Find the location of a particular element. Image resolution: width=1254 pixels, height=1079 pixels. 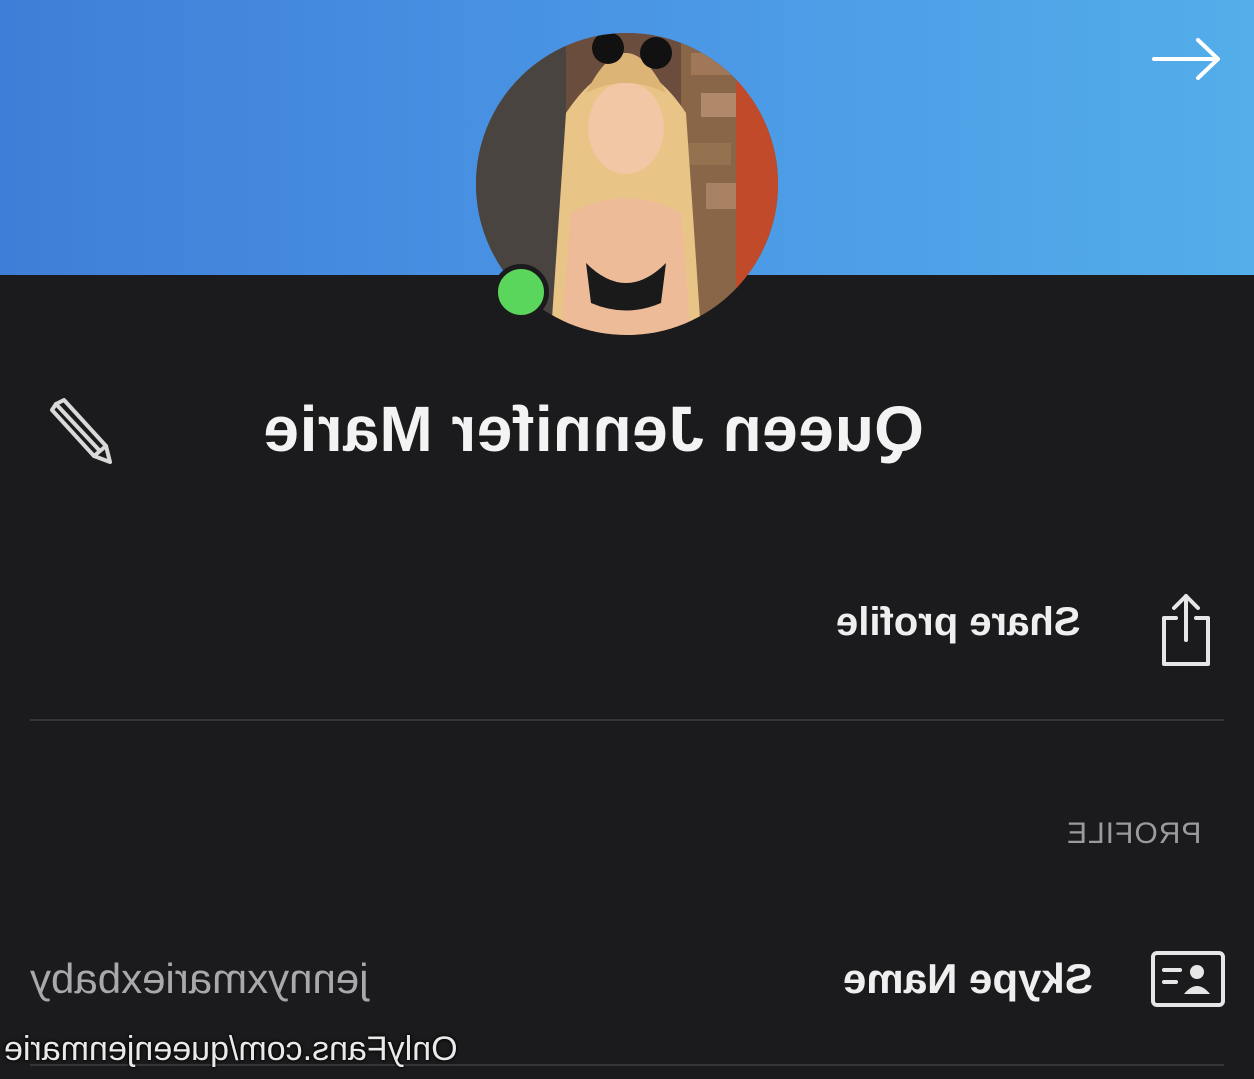

share-profile-button: Share profile is located at coordinates (1020, 630).